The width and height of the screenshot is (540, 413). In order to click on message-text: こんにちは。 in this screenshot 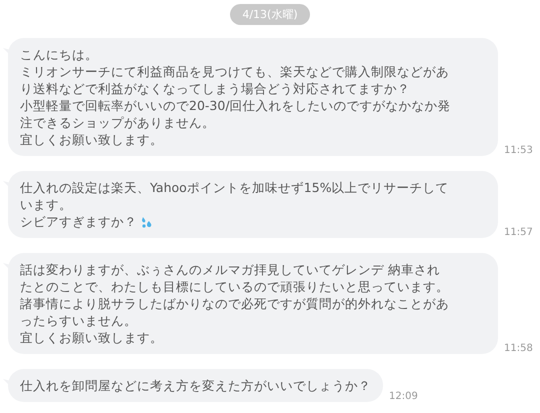, I will do `click(59, 54)`.